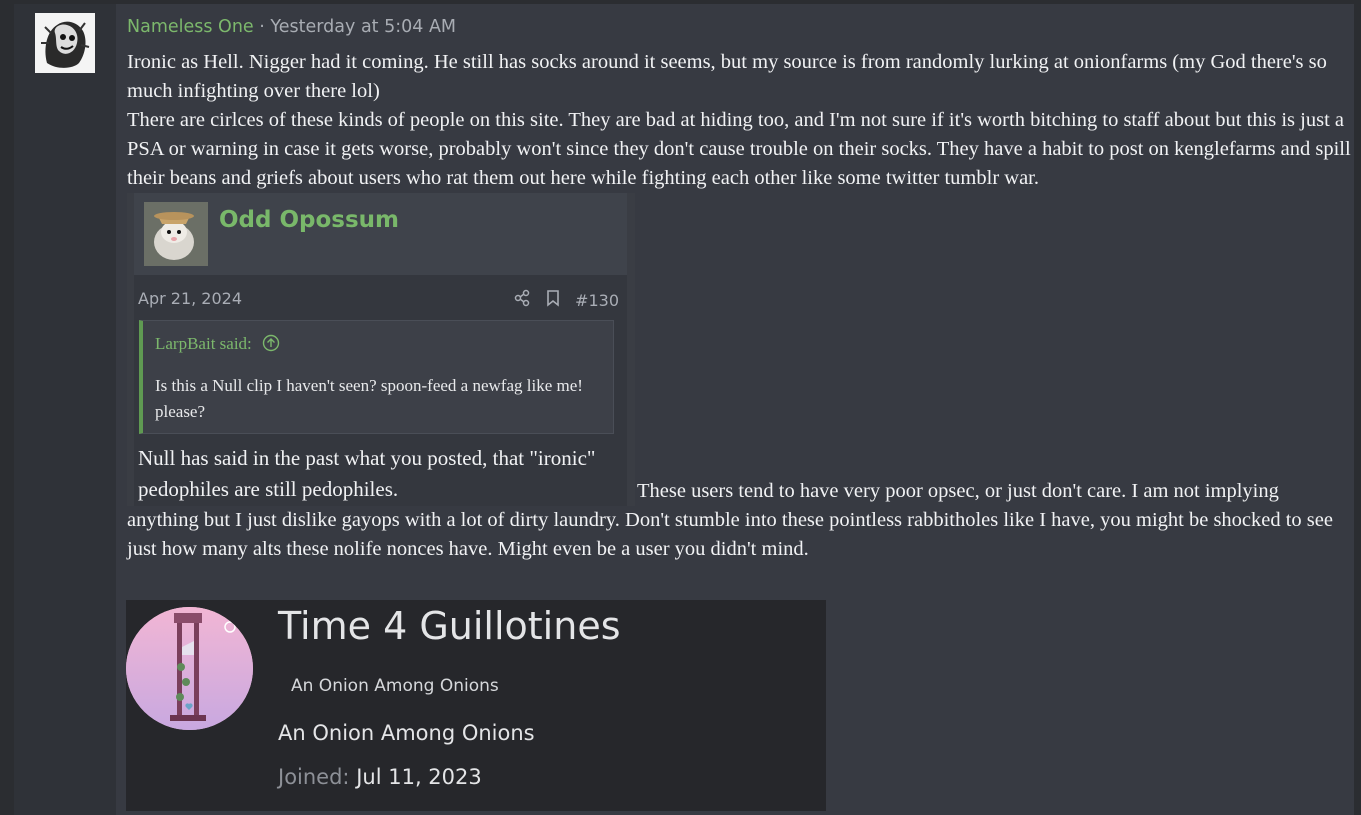 This screenshot has width=1361, height=815. What do you see at coordinates (271, 343) in the screenshot?
I see `arrow-up-circle-icon` at bounding box center [271, 343].